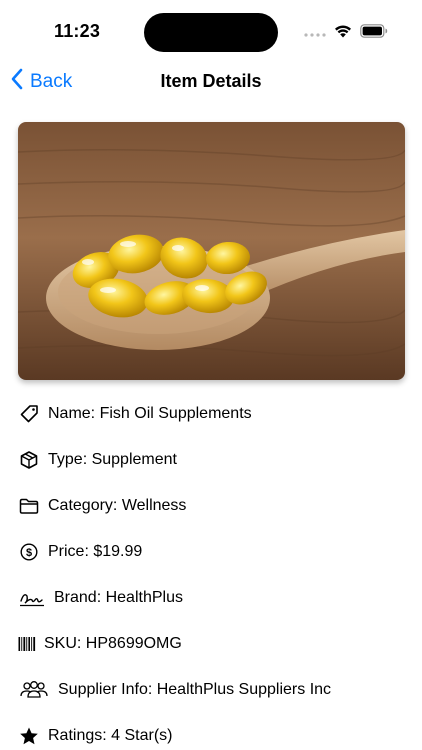  I want to click on box-icon, so click(29, 460).